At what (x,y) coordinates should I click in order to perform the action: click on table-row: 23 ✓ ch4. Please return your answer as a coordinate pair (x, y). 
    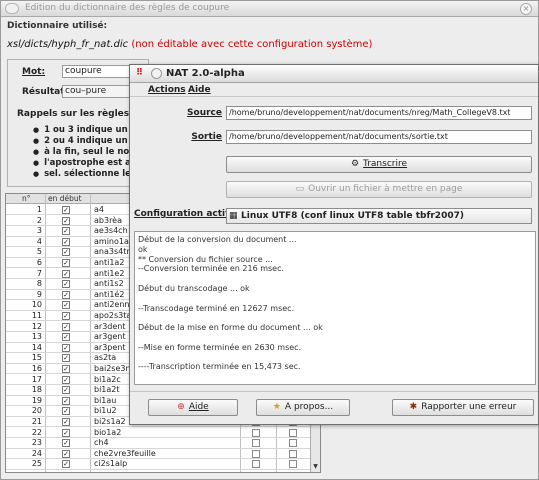
    Looking at the image, I should click on (158, 443).